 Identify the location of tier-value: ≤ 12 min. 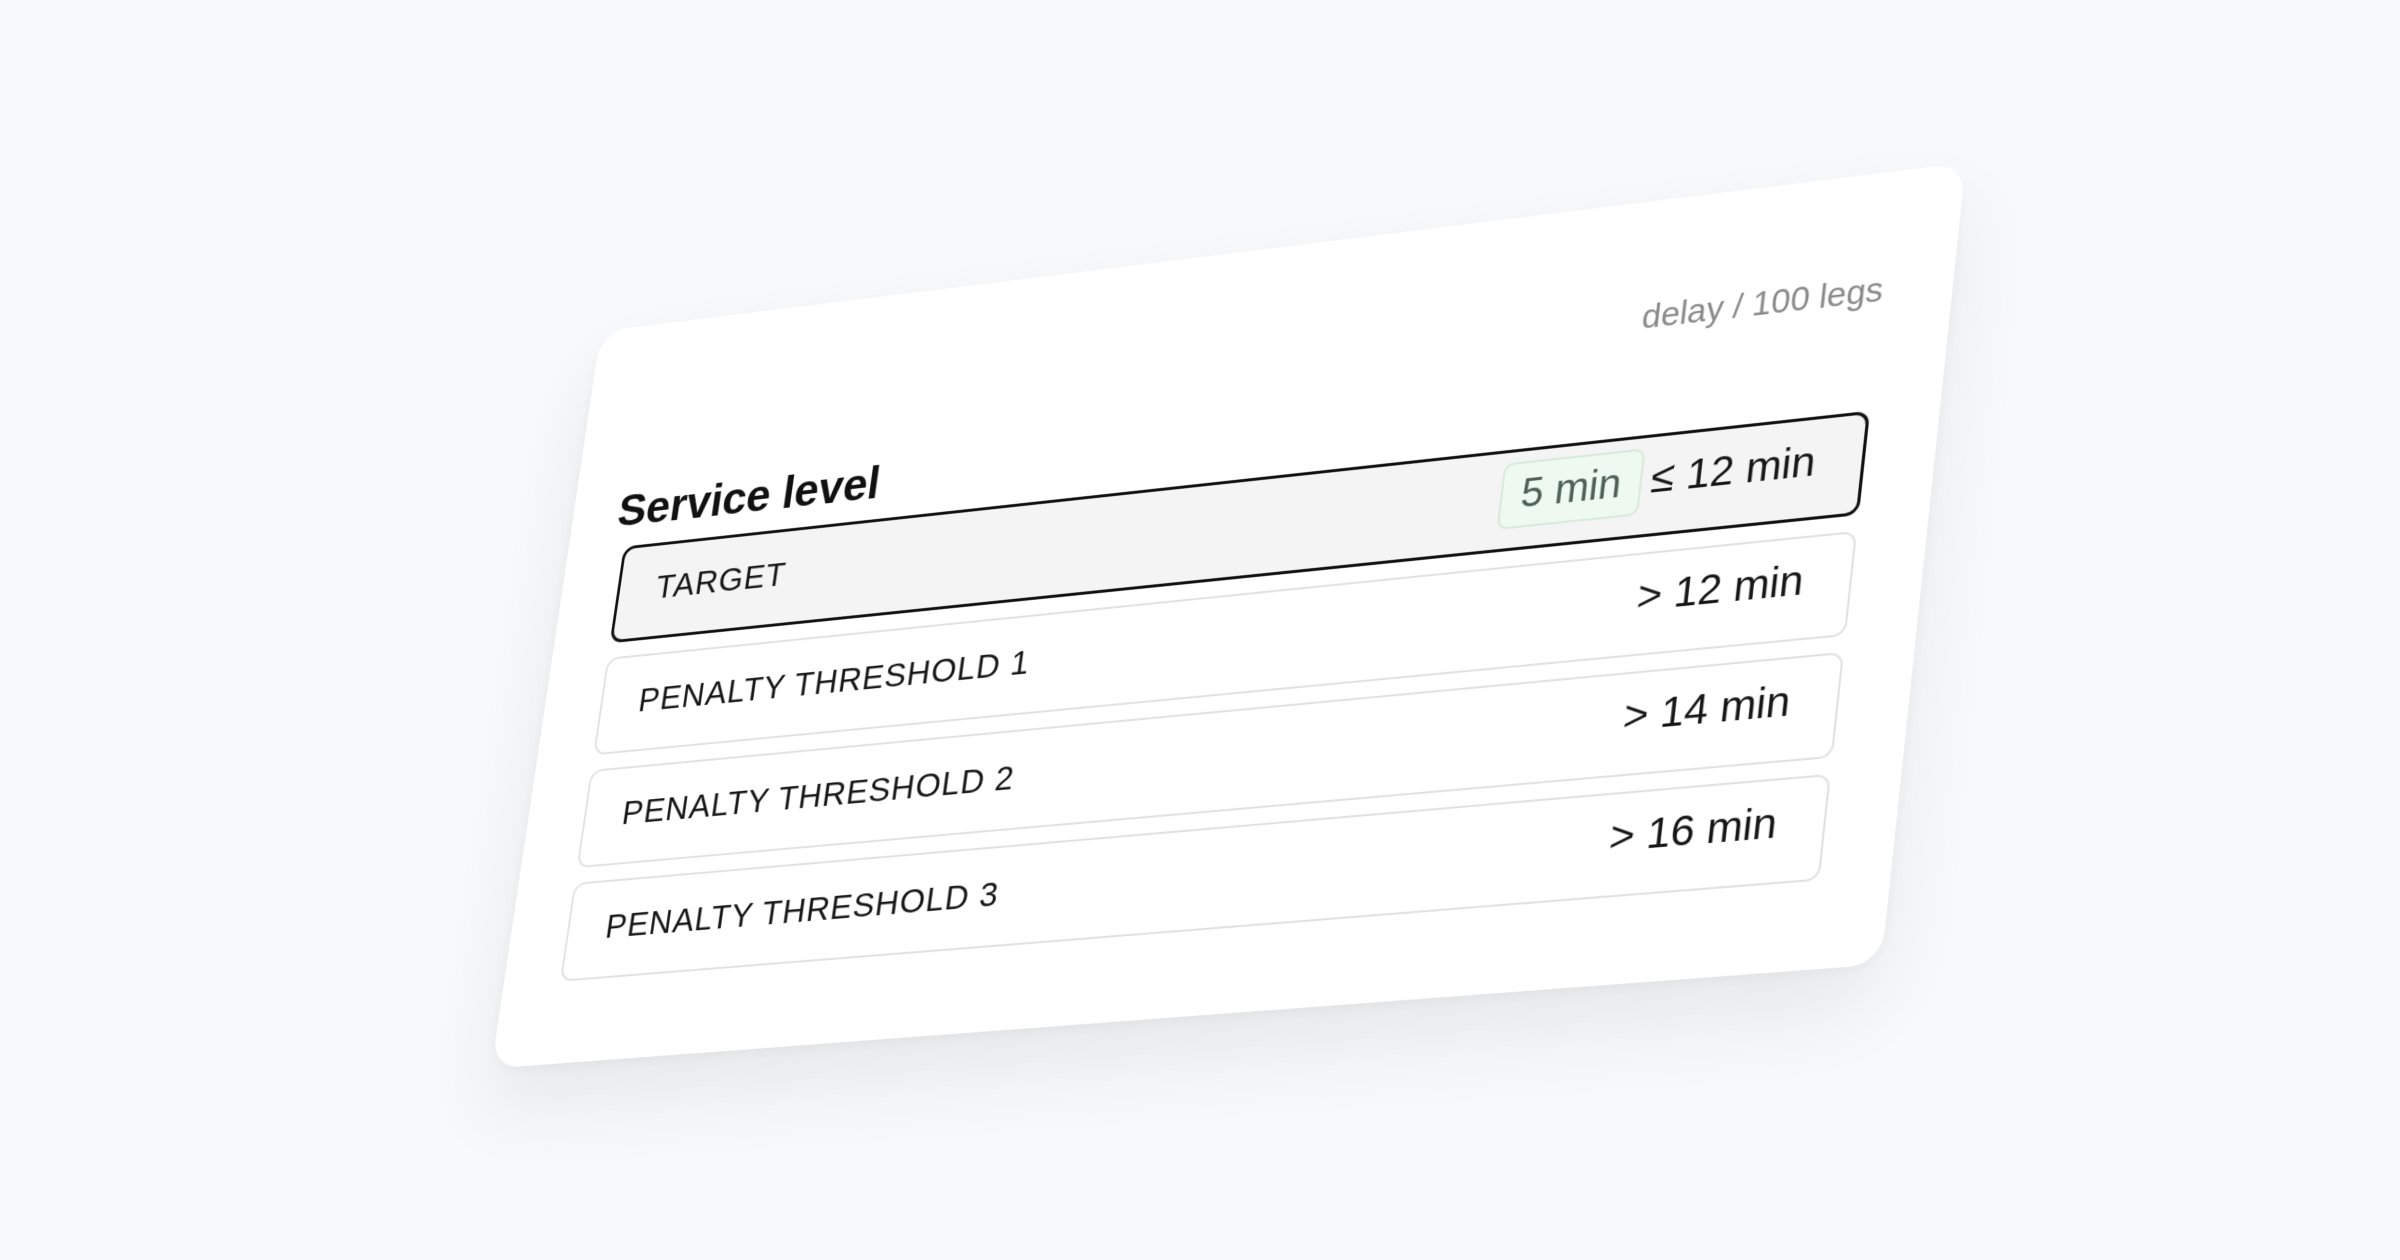
(1733, 469).